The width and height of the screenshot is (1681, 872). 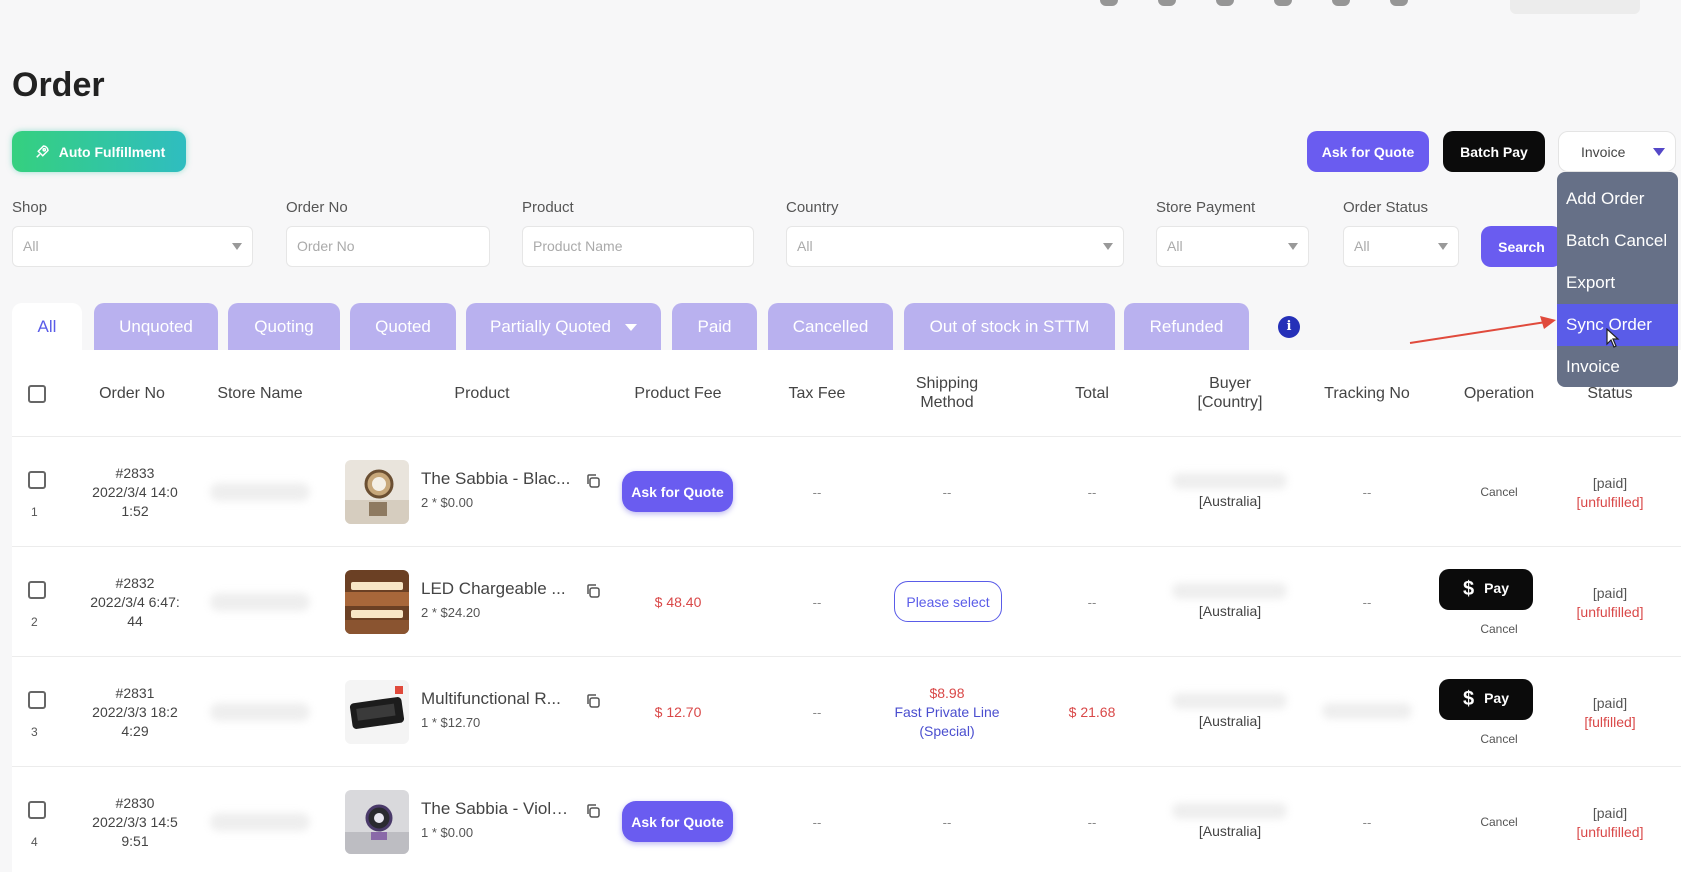 I want to click on settings-icon, so click(x=1341, y=3).